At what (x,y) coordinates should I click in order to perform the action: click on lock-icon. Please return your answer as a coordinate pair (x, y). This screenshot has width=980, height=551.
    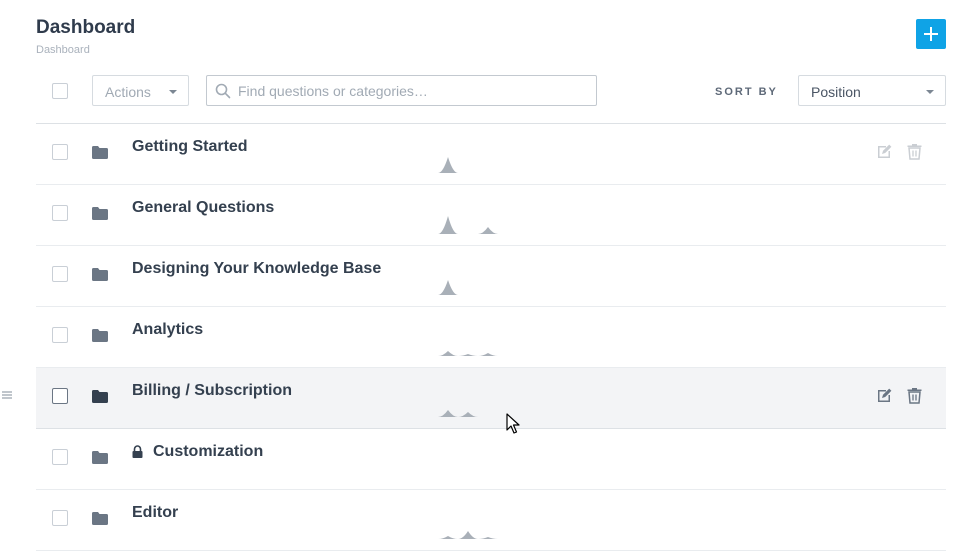
    Looking at the image, I should click on (137, 451).